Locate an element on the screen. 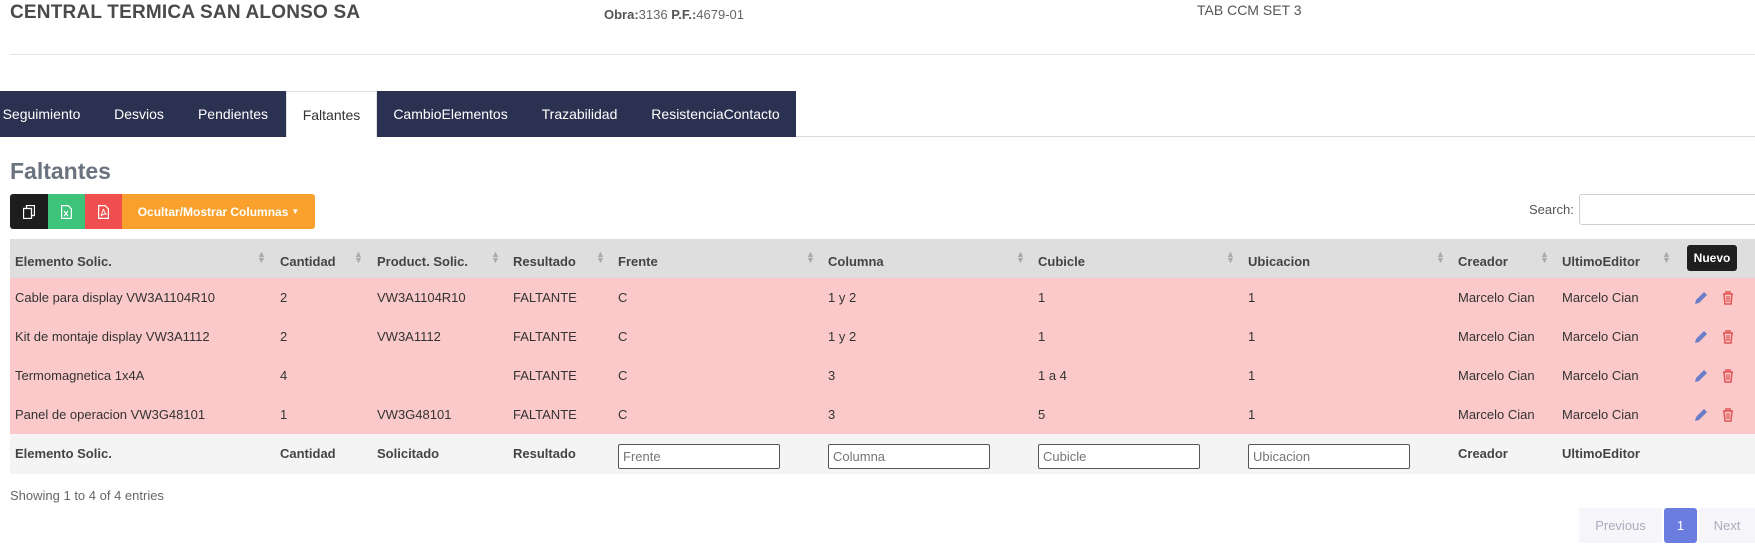 The image size is (1755, 557). col-elemento: Elemento Solic. is located at coordinates (63, 261).